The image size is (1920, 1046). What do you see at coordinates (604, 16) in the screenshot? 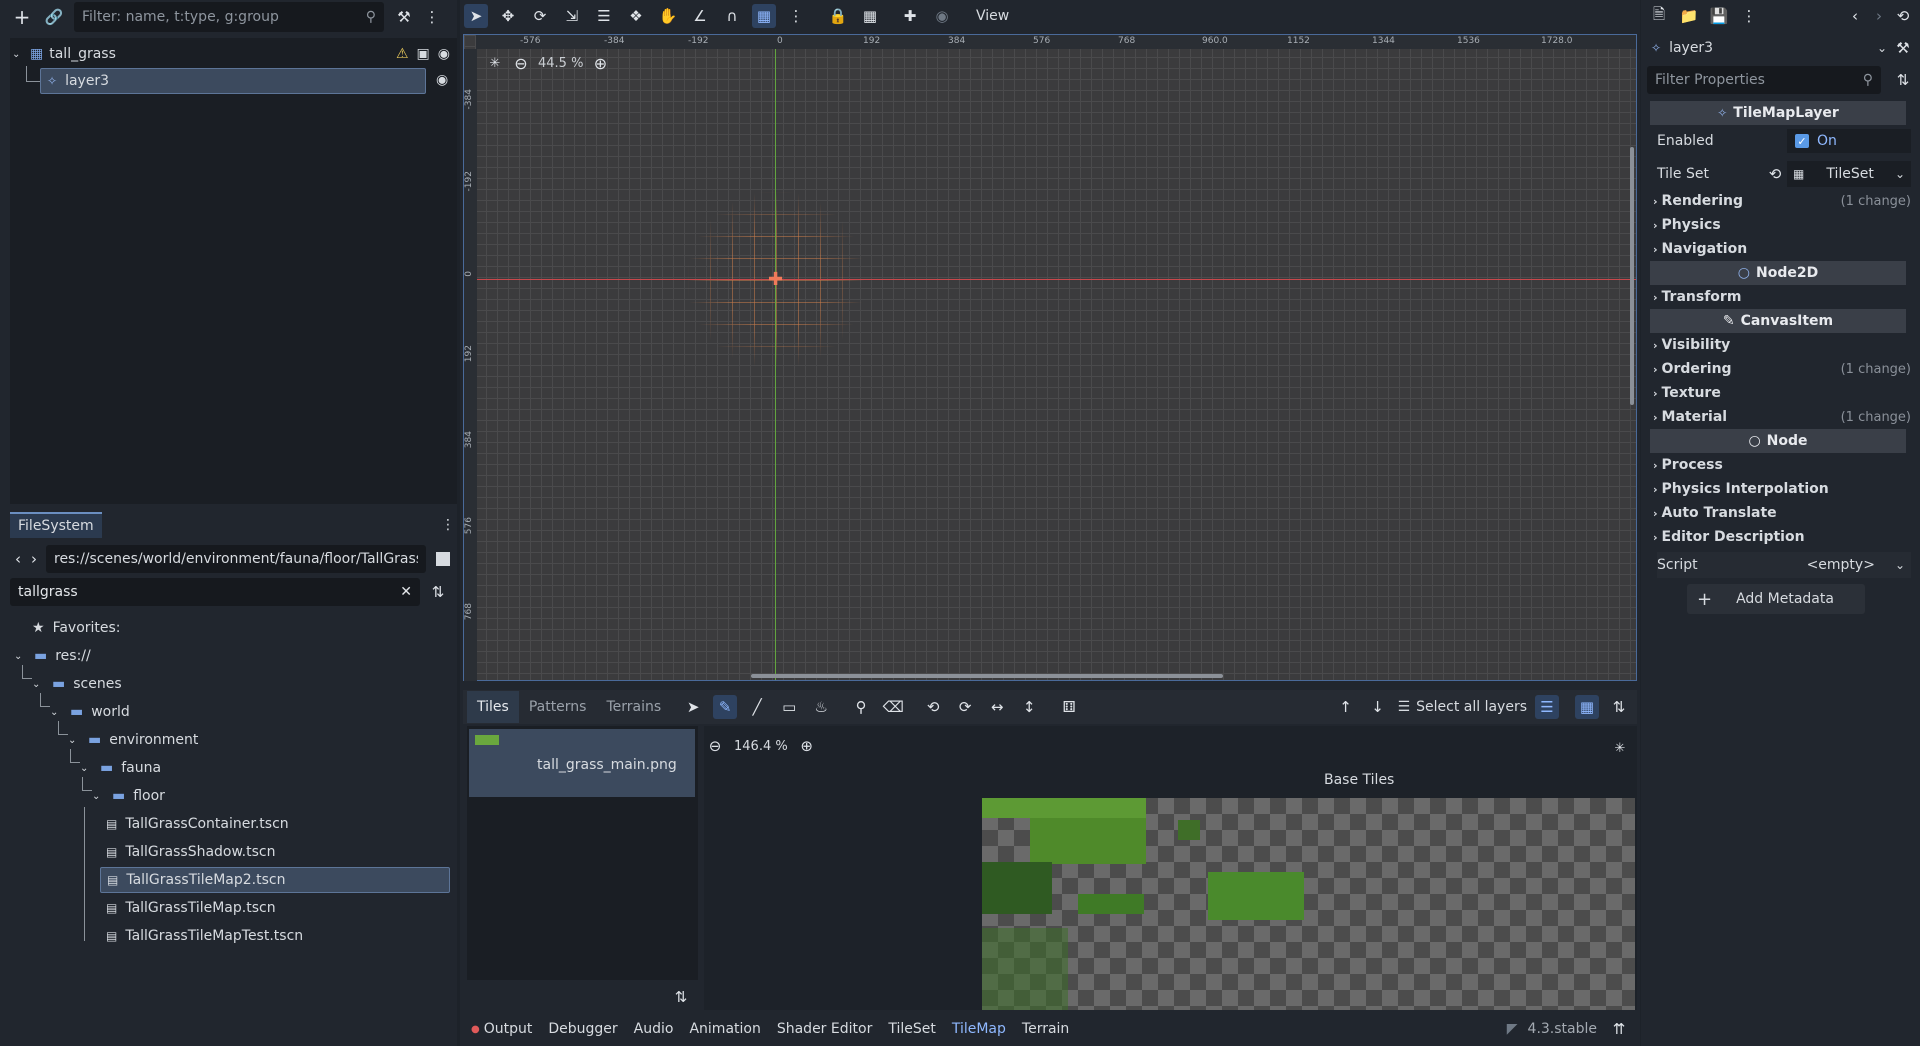
I see `list-select-icon: ☰` at bounding box center [604, 16].